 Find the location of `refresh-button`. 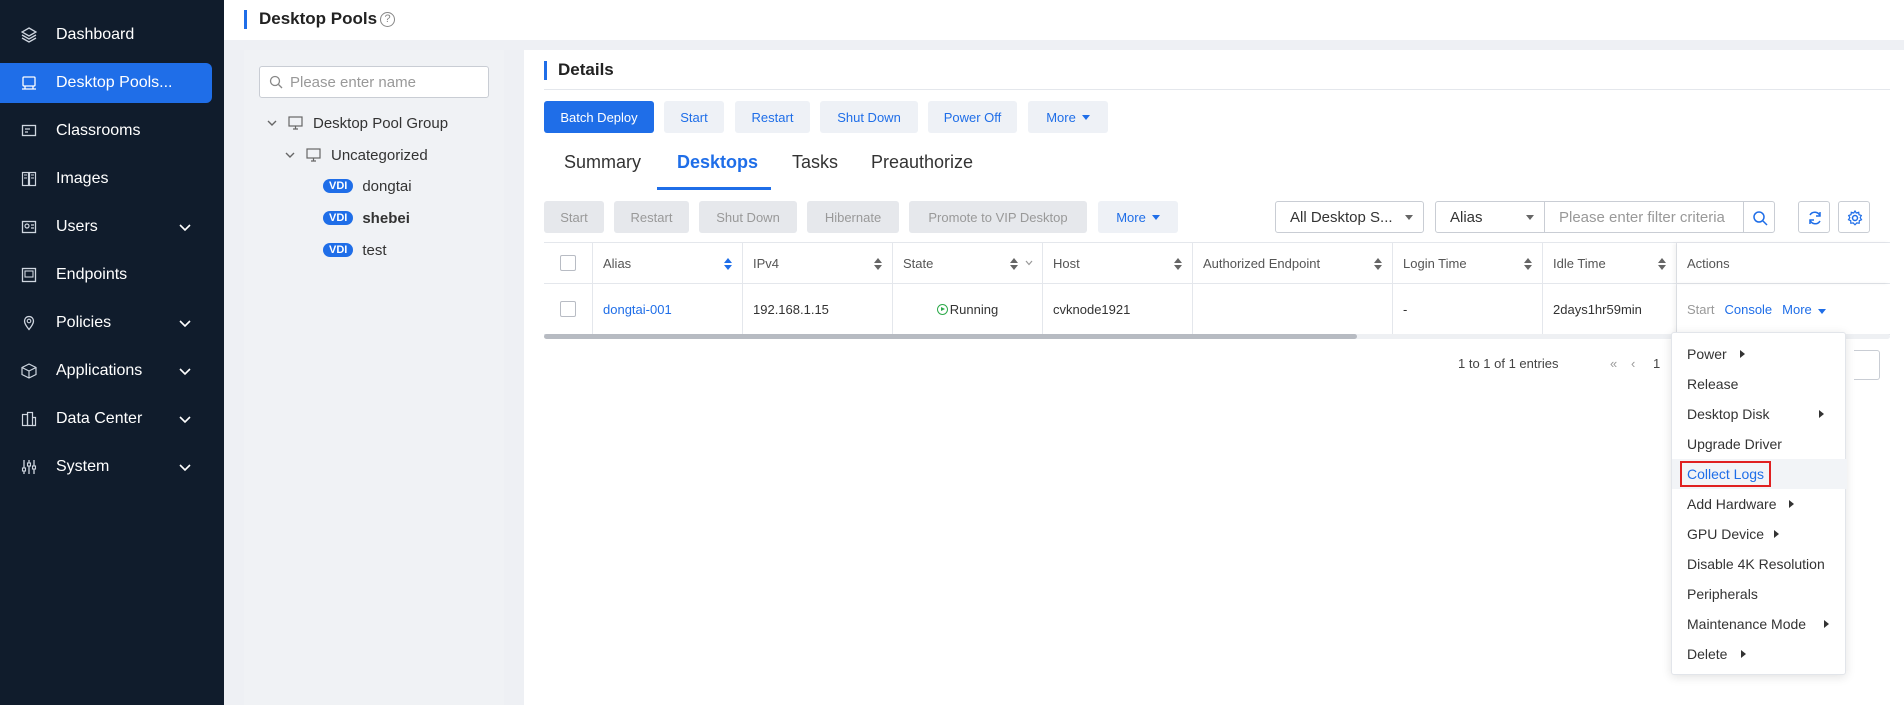

refresh-button is located at coordinates (1814, 217).